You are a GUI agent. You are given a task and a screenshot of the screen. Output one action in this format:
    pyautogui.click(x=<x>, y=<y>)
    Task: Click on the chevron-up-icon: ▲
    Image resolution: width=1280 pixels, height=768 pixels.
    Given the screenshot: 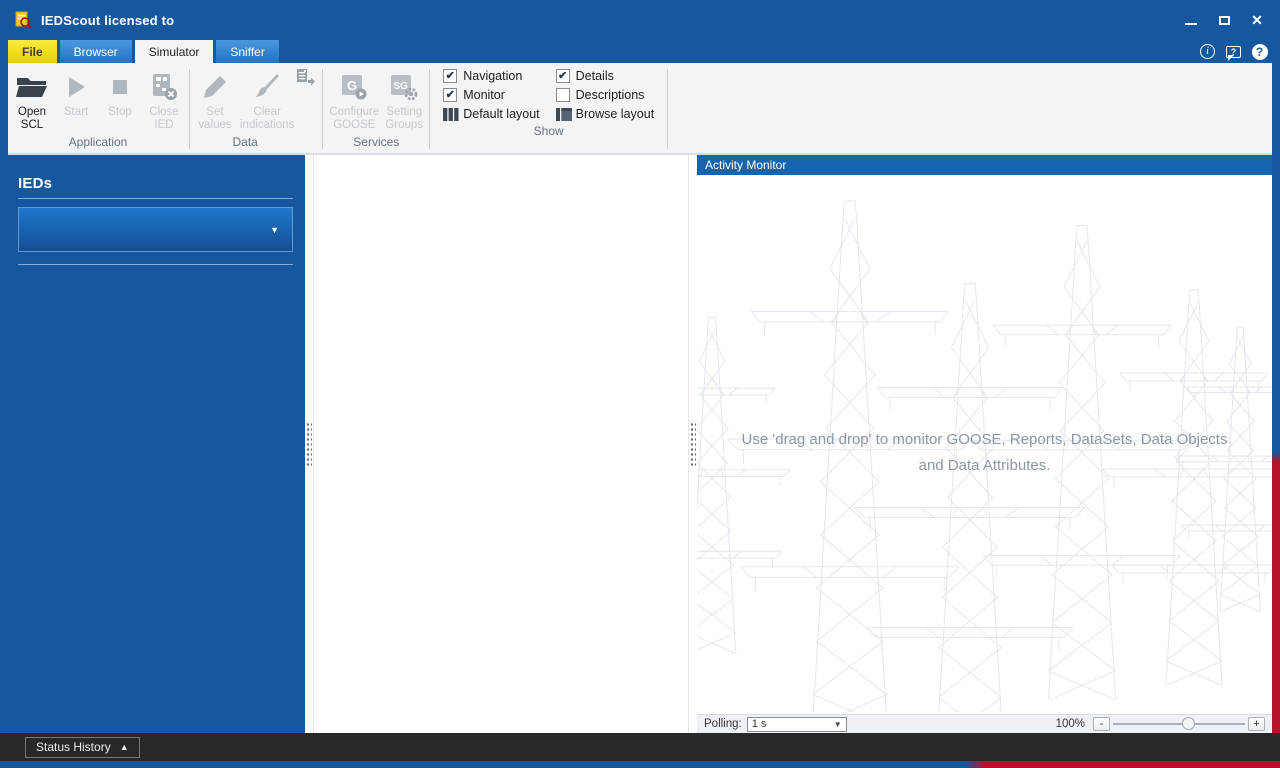 What is the action you would take?
    pyautogui.click(x=124, y=747)
    